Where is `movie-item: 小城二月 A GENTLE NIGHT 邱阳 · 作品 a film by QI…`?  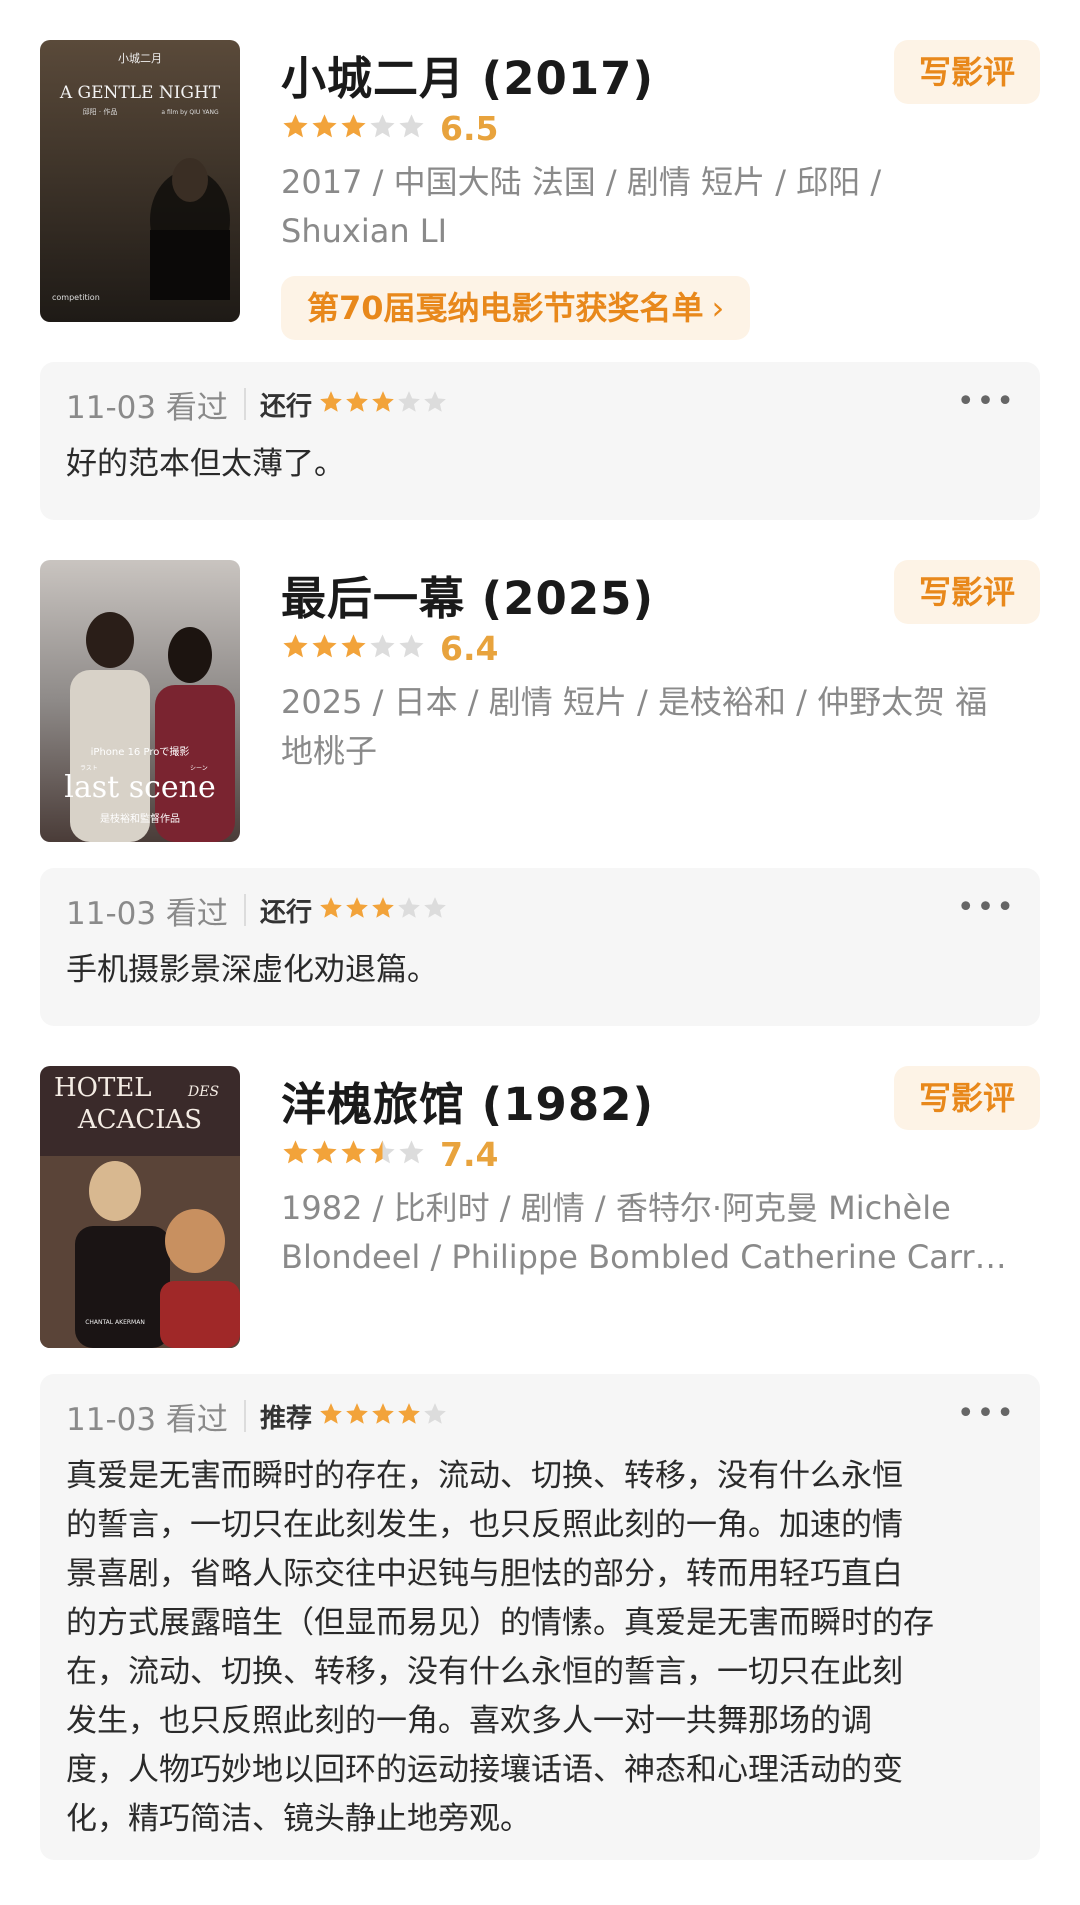
movie-item: 小城二月 A GENTLE NIGHT 邱阳 · 作品 a film by QI… is located at coordinates (540, 190).